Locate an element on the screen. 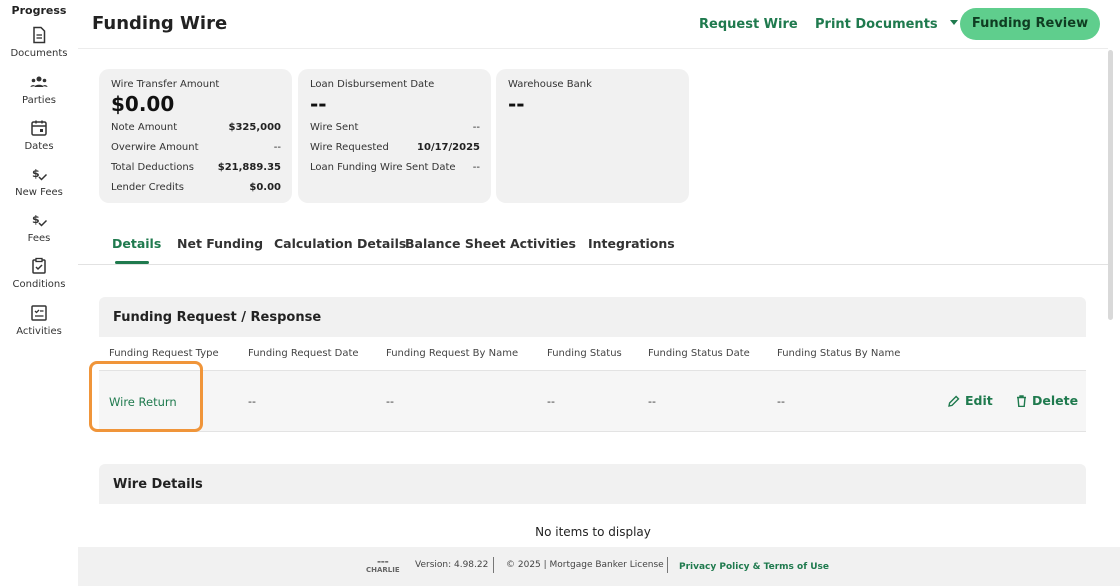 The image size is (1120, 586). scrollbar is located at coordinates (1110, 185).